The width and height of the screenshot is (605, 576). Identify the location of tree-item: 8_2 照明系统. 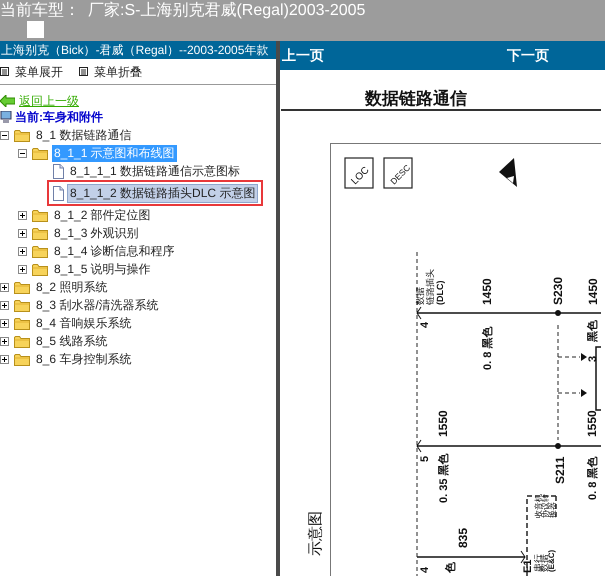
(72, 287).